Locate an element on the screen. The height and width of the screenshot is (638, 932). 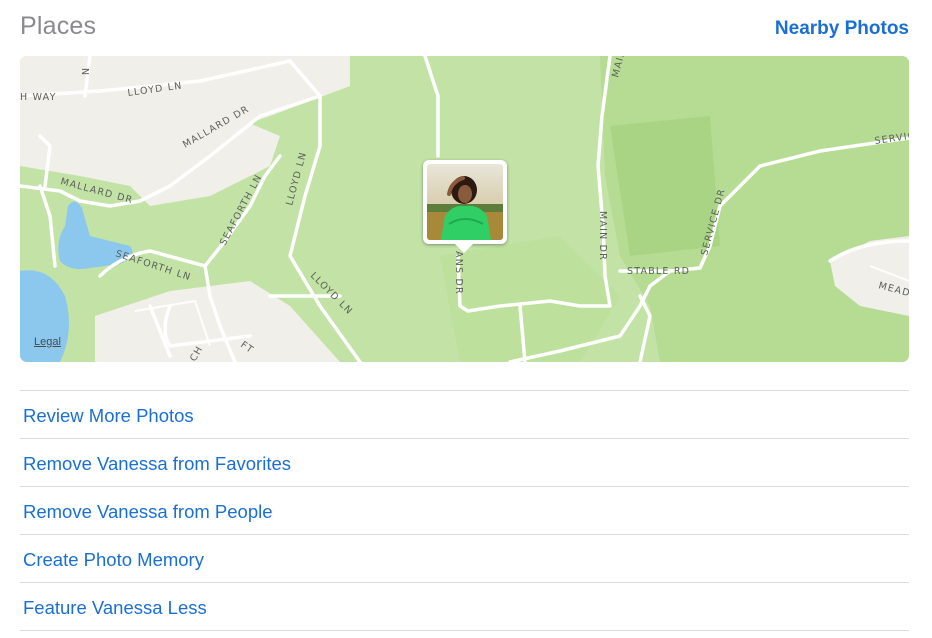
action-label: Remove Vanessa from People is located at coordinates (148, 511).